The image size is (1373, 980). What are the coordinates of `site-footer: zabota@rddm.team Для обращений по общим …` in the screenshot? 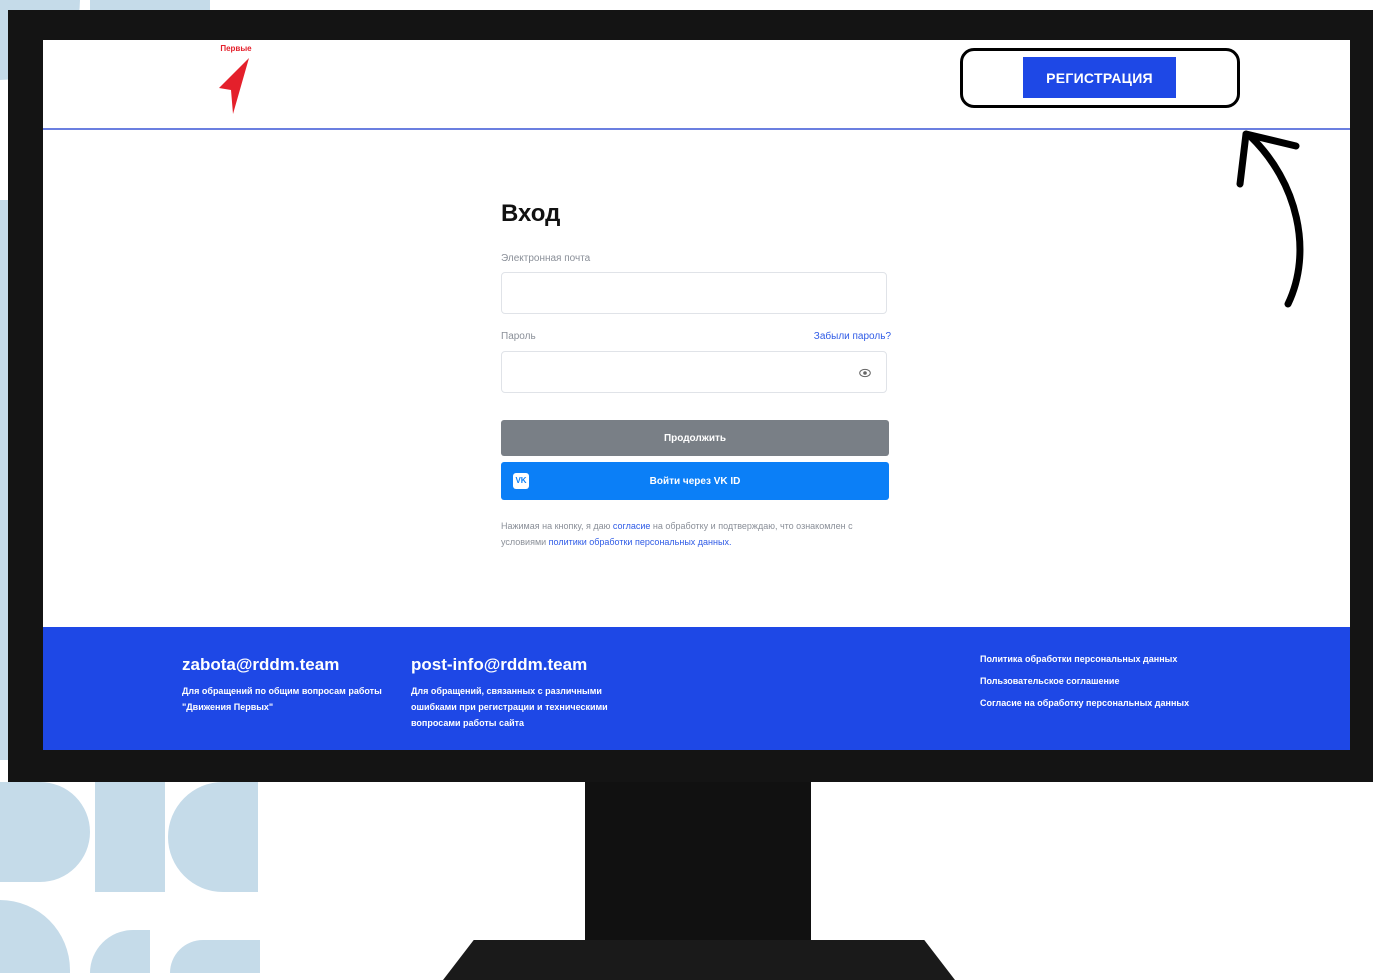 It's located at (696, 688).